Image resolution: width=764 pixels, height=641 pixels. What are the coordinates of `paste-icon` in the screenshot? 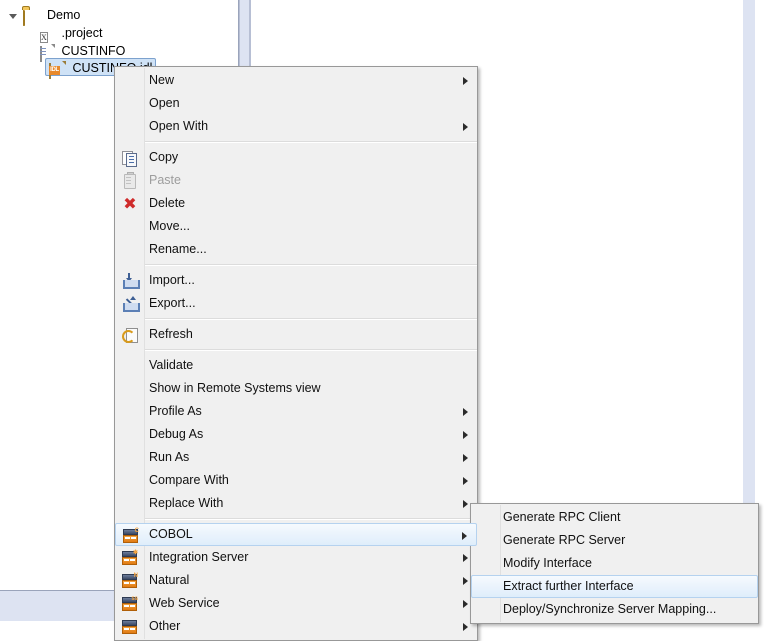 It's located at (130, 180).